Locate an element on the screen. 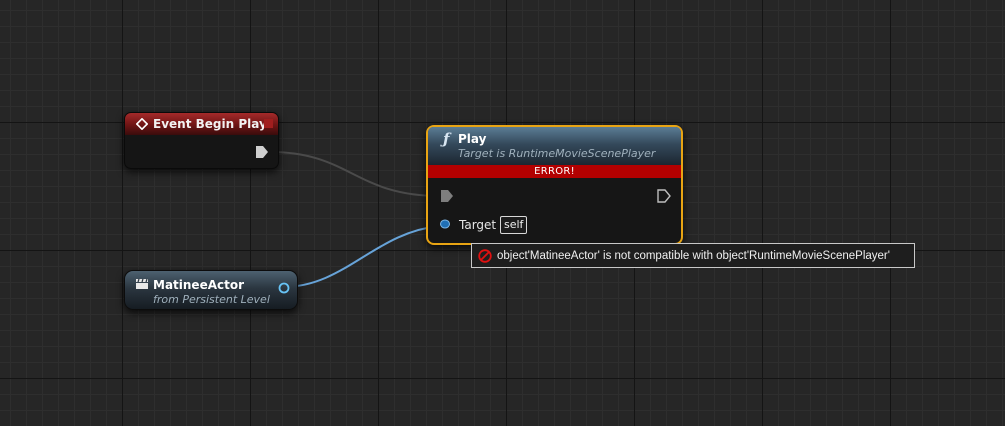 This screenshot has width=1005, height=426. matinee-actor-node: MatineeActor from Persistent Level is located at coordinates (211, 290).